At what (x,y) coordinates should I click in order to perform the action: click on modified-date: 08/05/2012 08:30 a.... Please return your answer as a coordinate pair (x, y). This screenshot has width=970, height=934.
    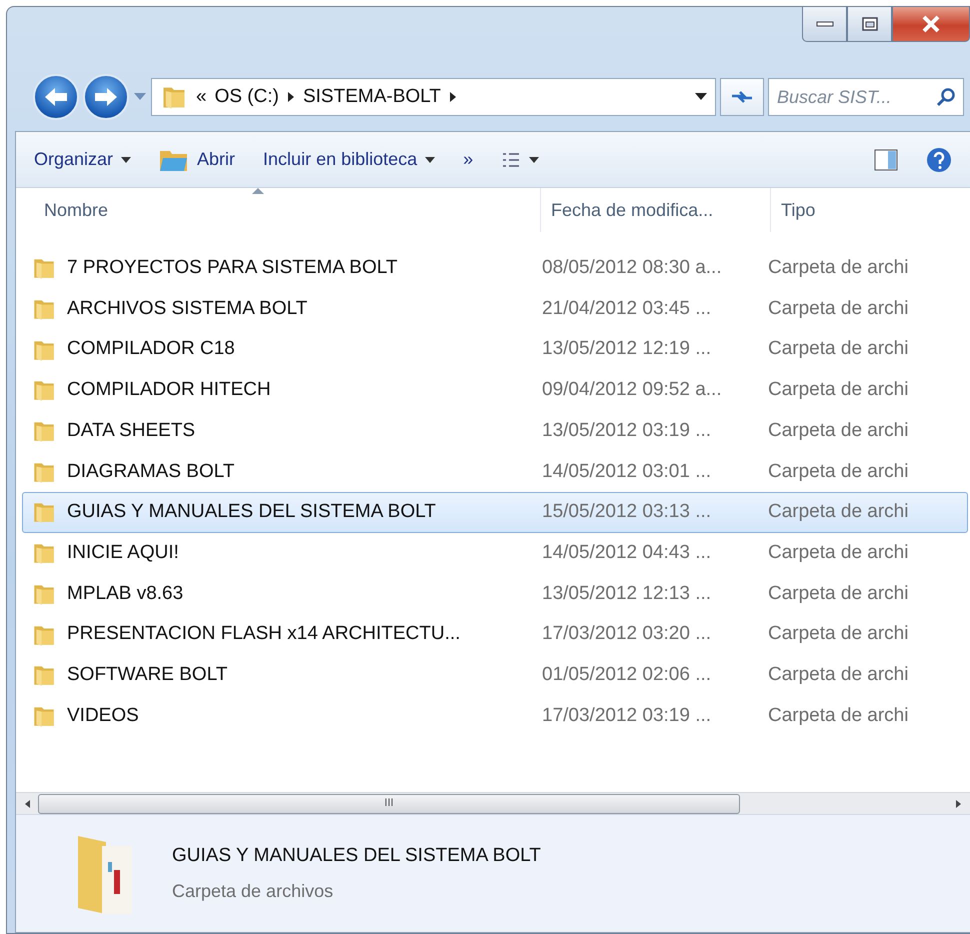
    Looking at the image, I should click on (632, 268).